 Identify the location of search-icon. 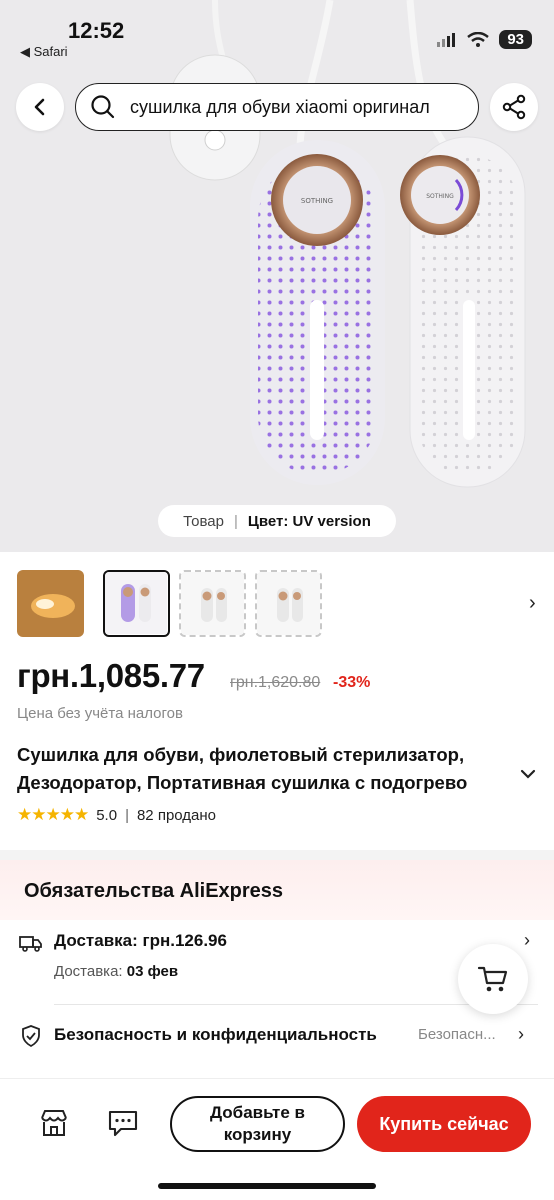
(103, 107).